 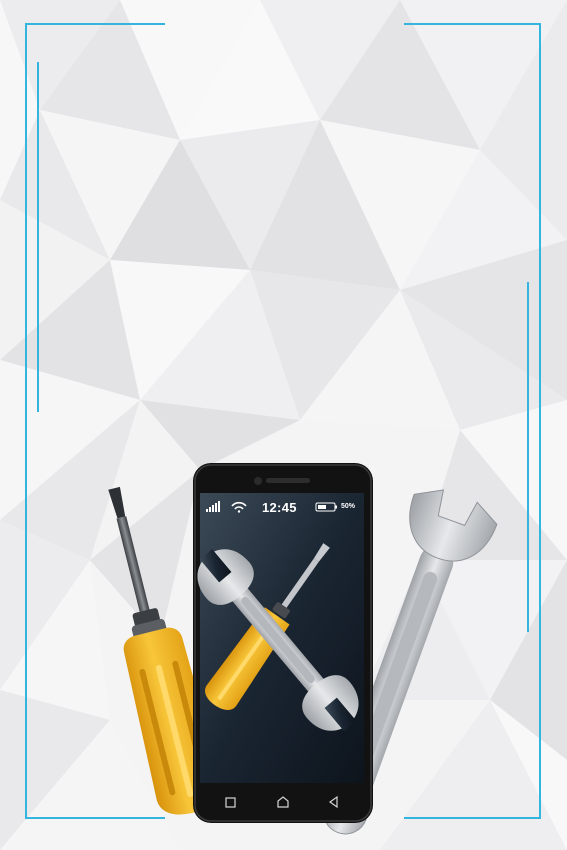 What do you see at coordinates (348, 506) in the screenshot?
I see `status-battery-percent: 50%` at bounding box center [348, 506].